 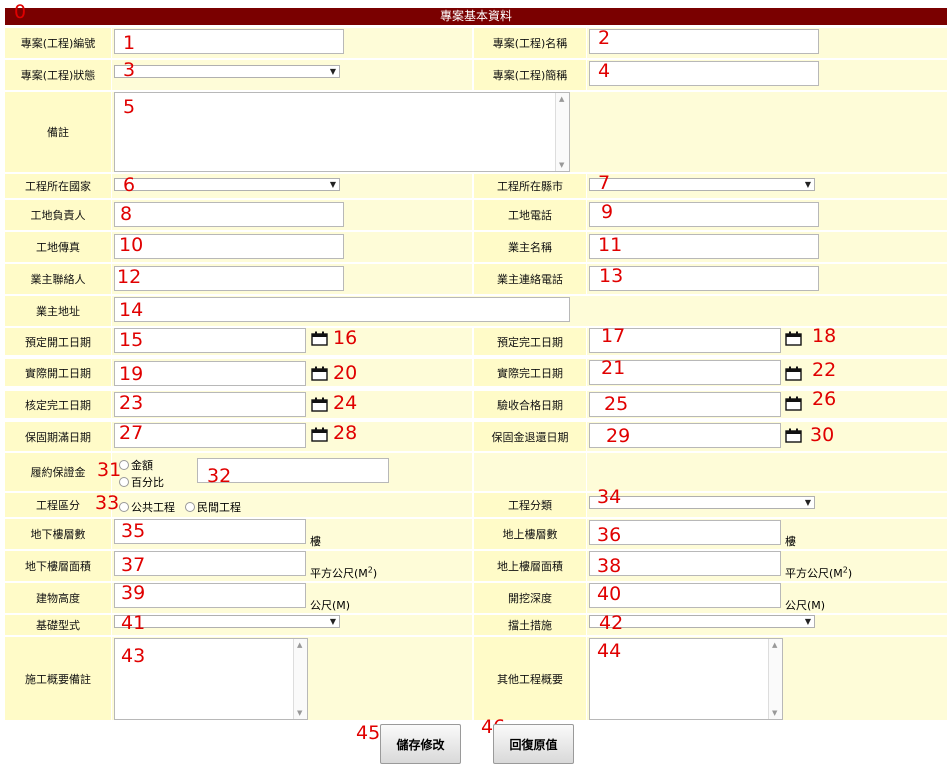 I want to click on label-actual-start: 實際開工日期, so click(x=58, y=372).